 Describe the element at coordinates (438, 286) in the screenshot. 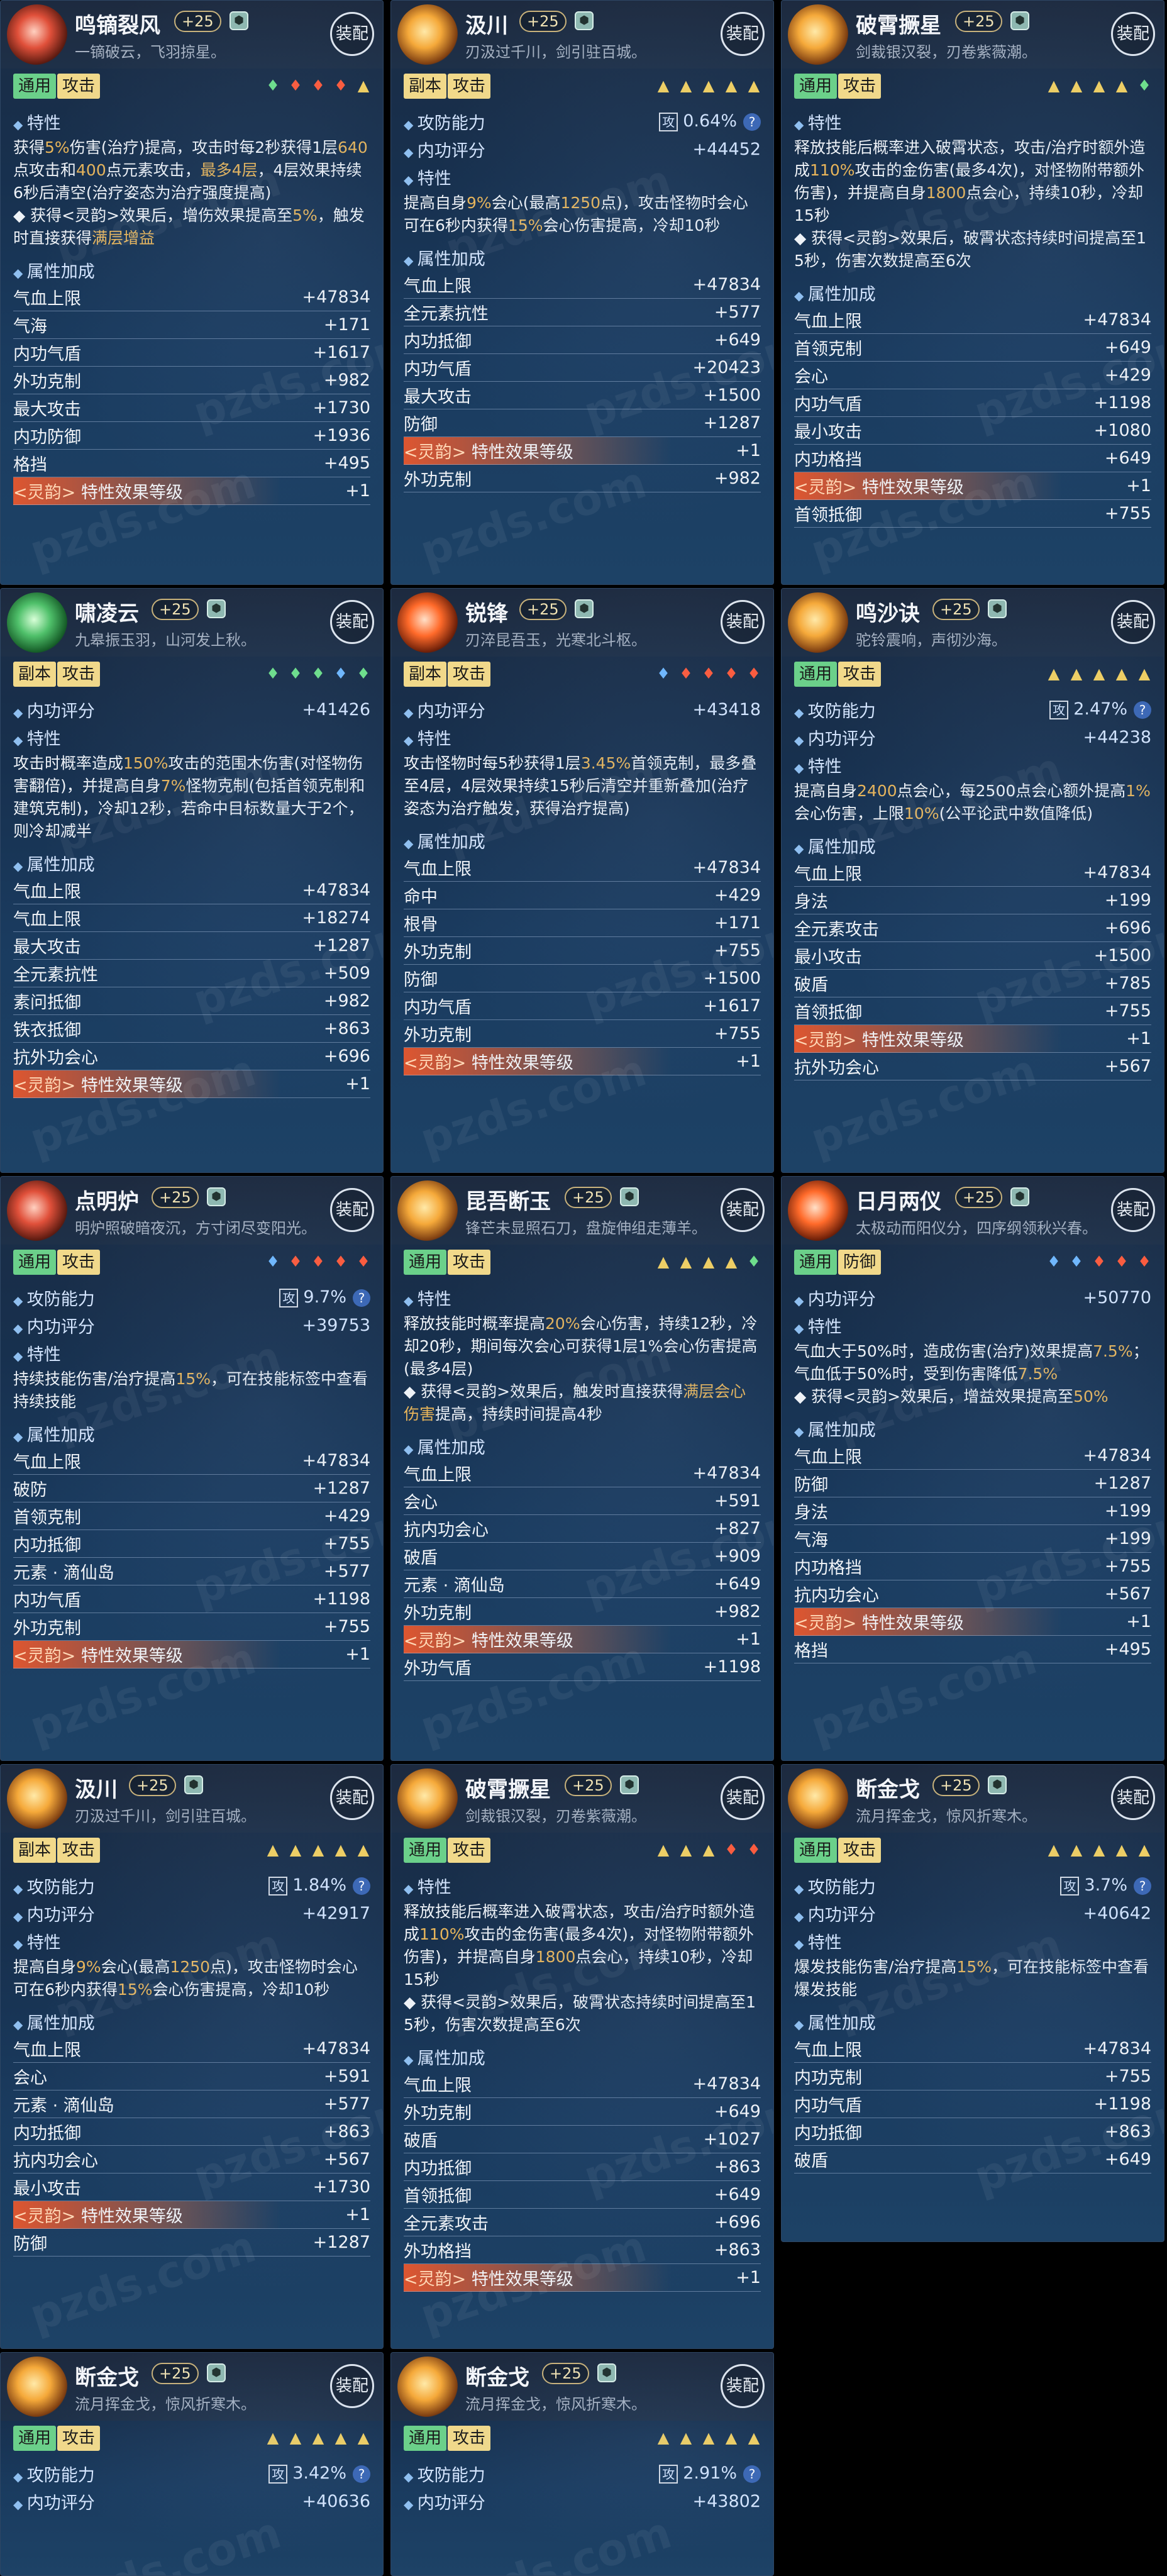

I see `attr-label: 气血上限` at that location.